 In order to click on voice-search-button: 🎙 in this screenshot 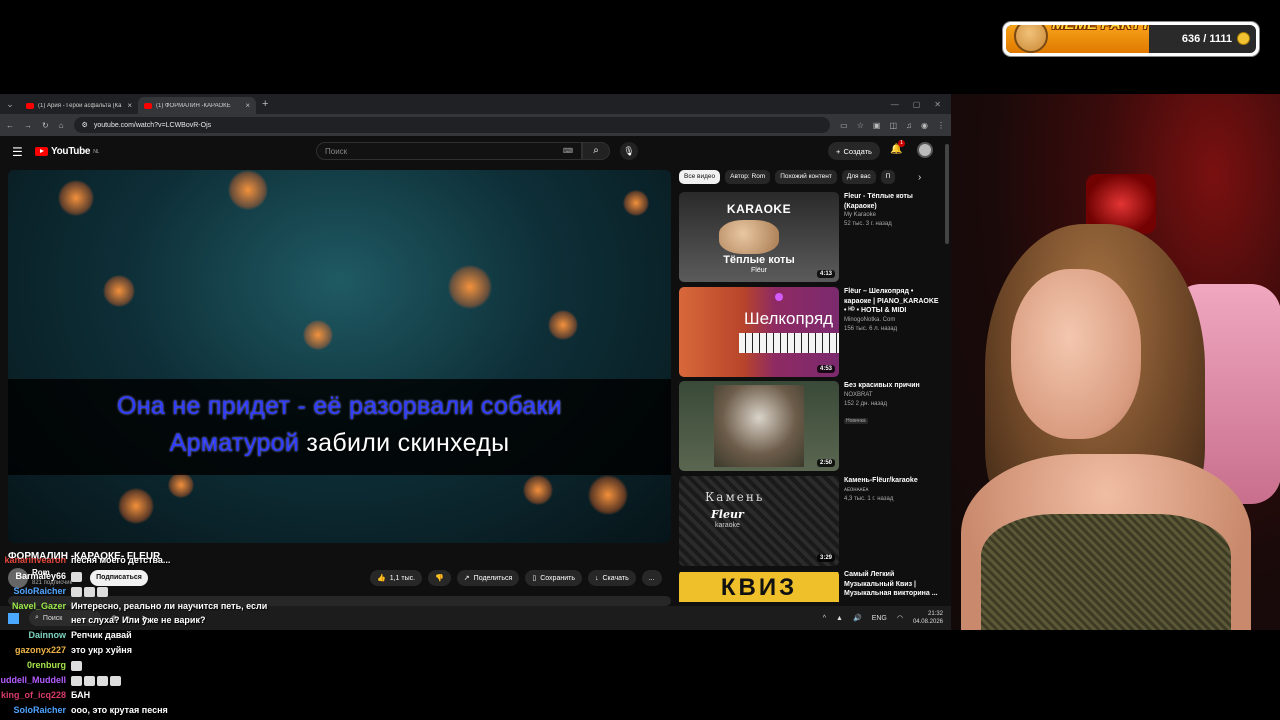, I will do `click(629, 151)`.